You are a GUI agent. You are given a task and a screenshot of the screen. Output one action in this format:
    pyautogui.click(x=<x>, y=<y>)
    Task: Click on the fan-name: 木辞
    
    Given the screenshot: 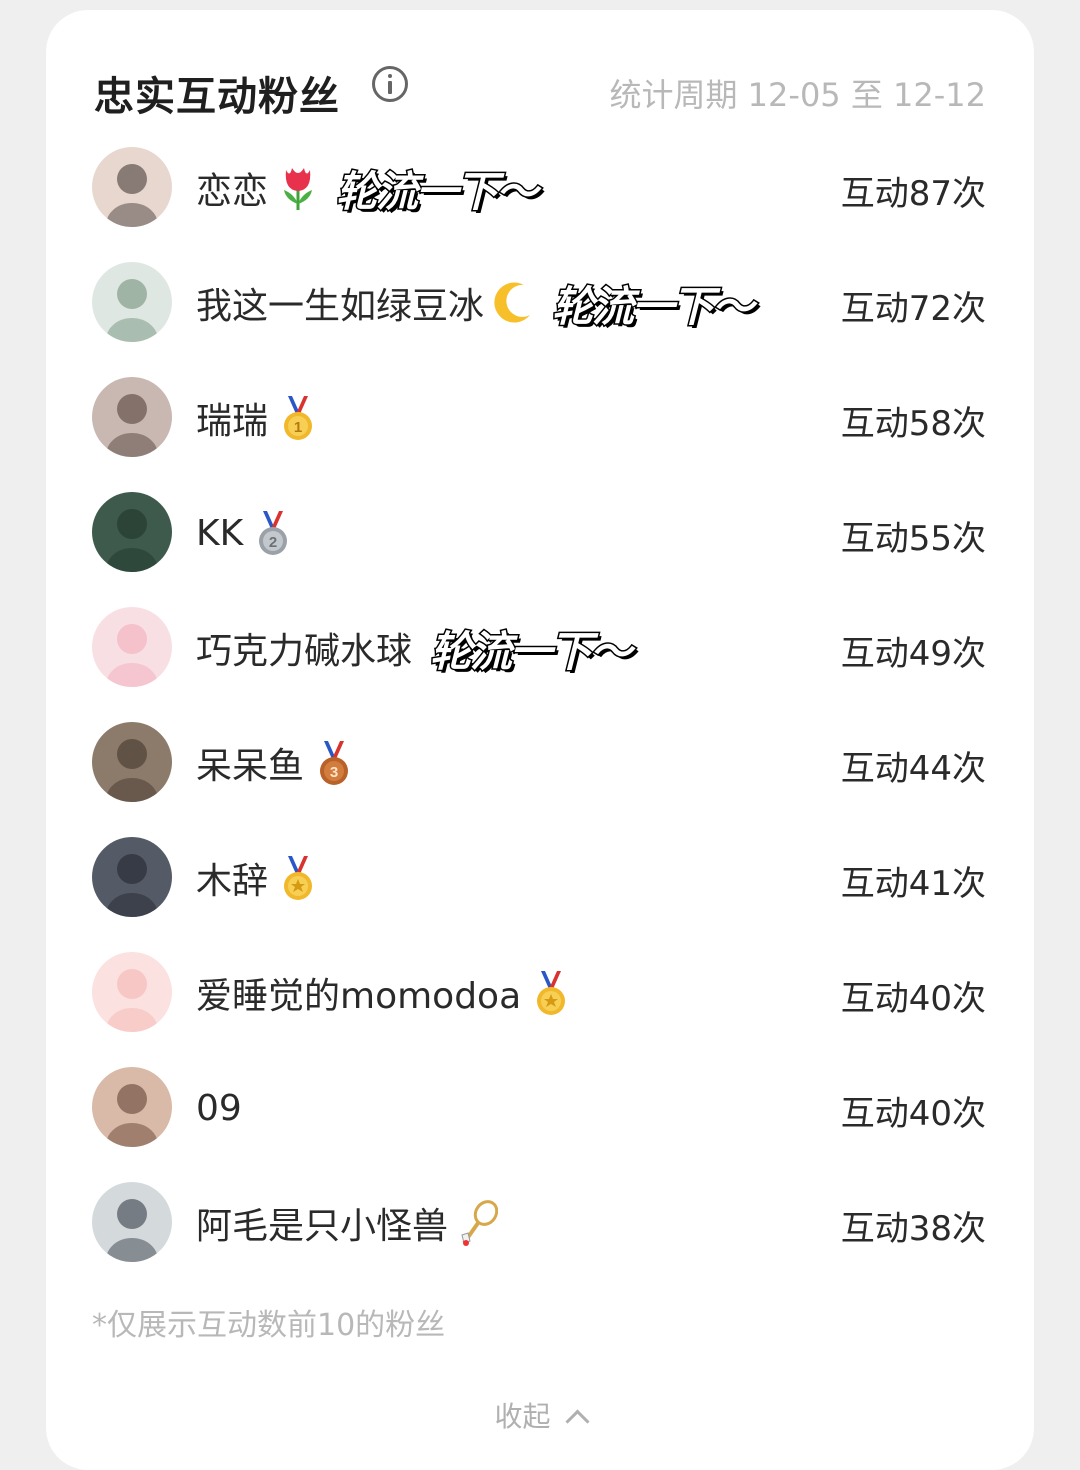 What is the action you would take?
    pyautogui.click(x=232, y=881)
    